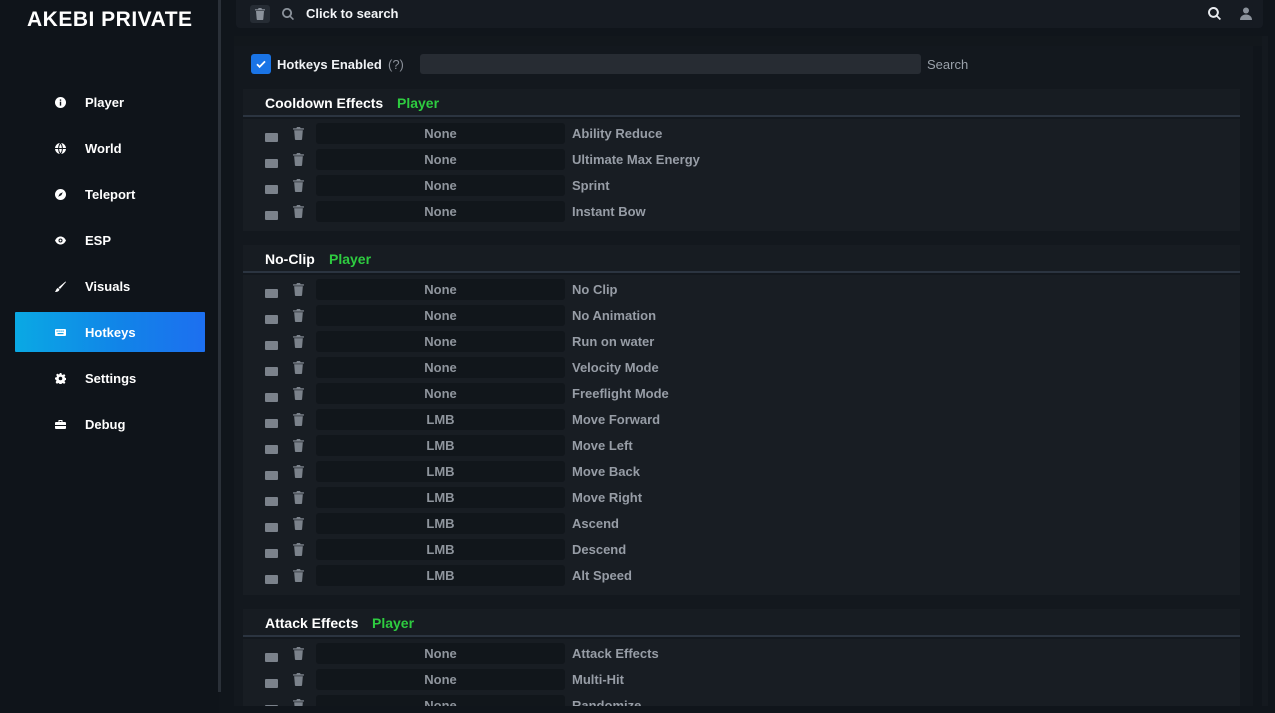  Describe the element at coordinates (1214, 16) in the screenshot. I see `search-submit-button` at that location.